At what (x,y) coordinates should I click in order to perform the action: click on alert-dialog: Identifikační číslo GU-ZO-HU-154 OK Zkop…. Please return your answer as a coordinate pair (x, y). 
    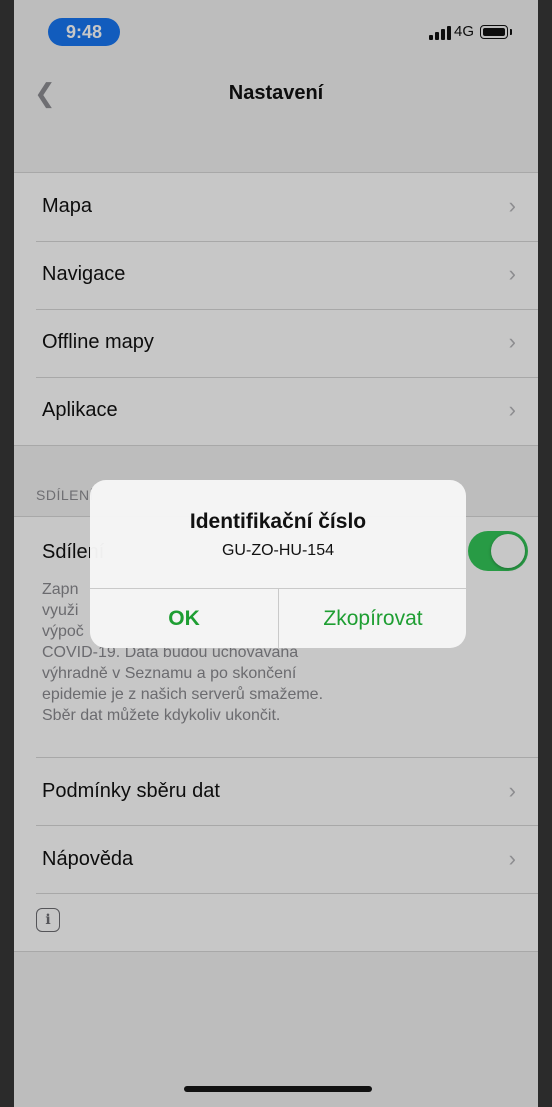
    Looking at the image, I should click on (278, 564).